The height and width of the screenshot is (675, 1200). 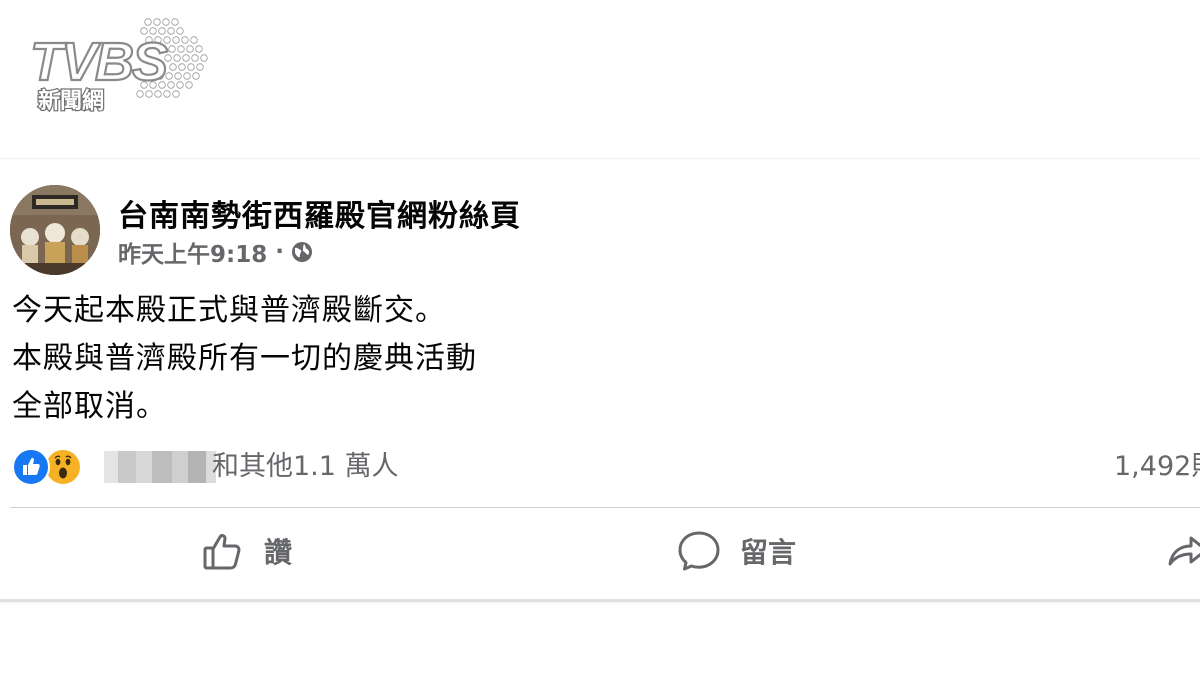 What do you see at coordinates (699, 551) in the screenshot?
I see `speech-bubble-icon` at bounding box center [699, 551].